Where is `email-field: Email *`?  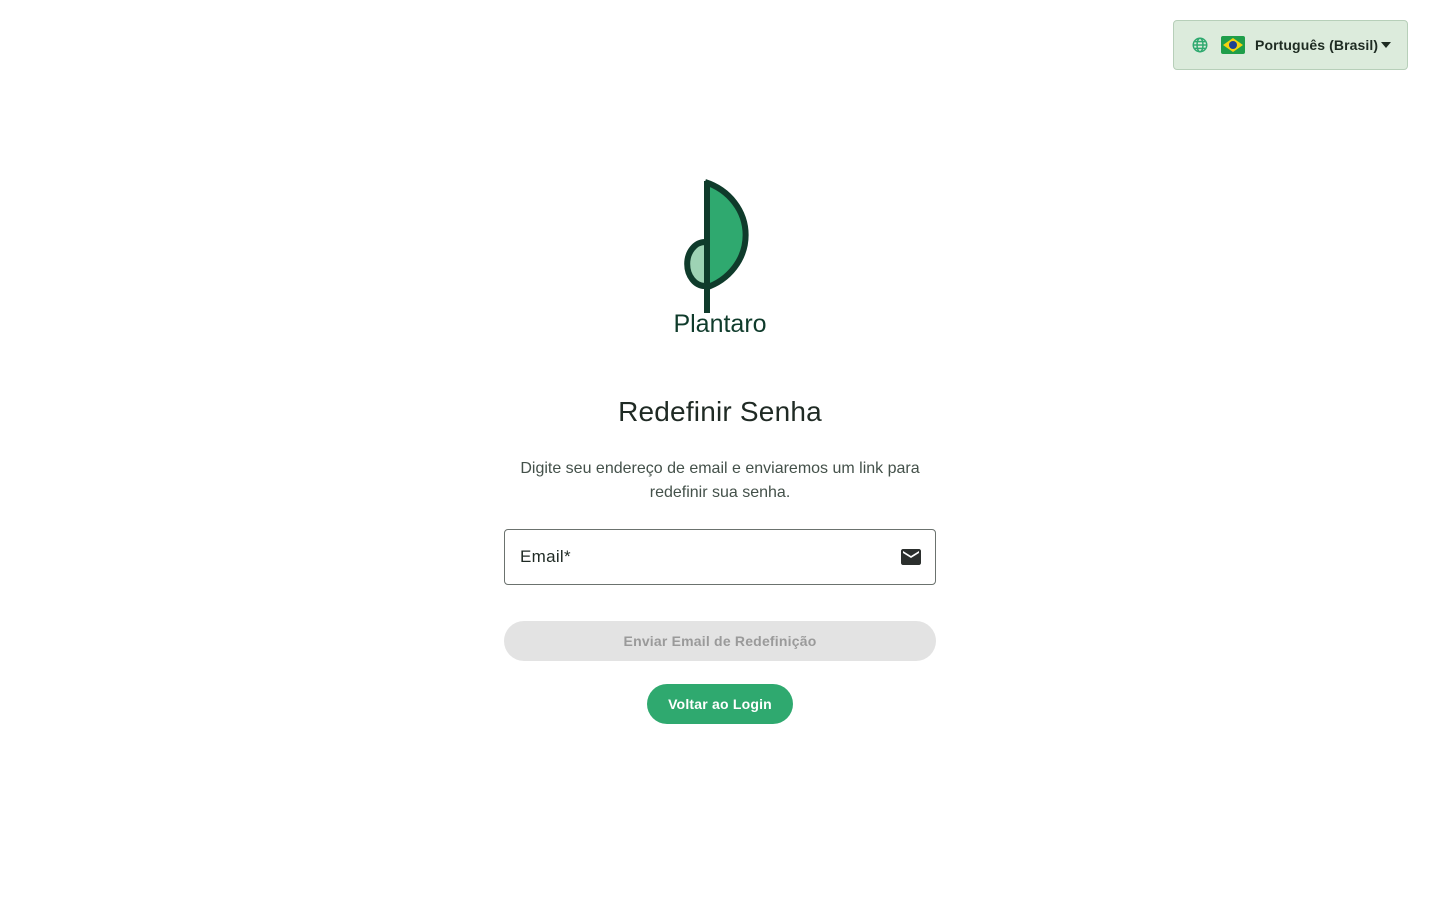
email-field: Email * is located at coordinates (720, 557).